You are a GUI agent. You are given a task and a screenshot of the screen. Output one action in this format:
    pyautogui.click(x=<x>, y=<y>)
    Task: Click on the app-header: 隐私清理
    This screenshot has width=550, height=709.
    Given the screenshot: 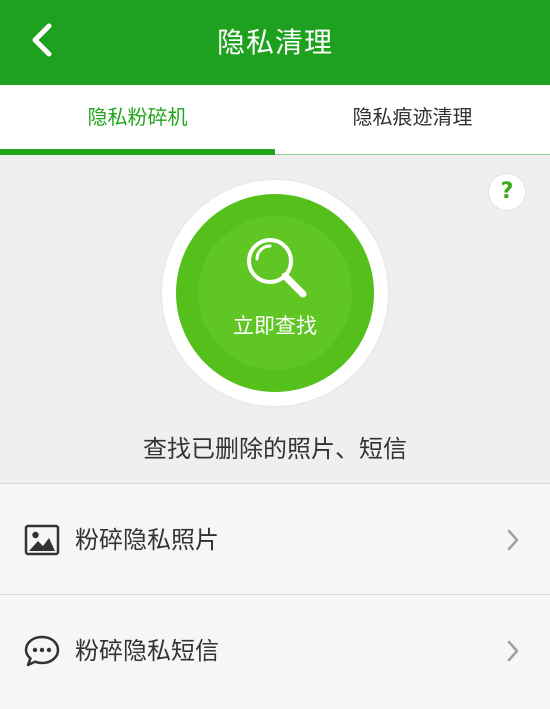 What is the action you would take?
    pyautogui.click(x=275, y=42)
    